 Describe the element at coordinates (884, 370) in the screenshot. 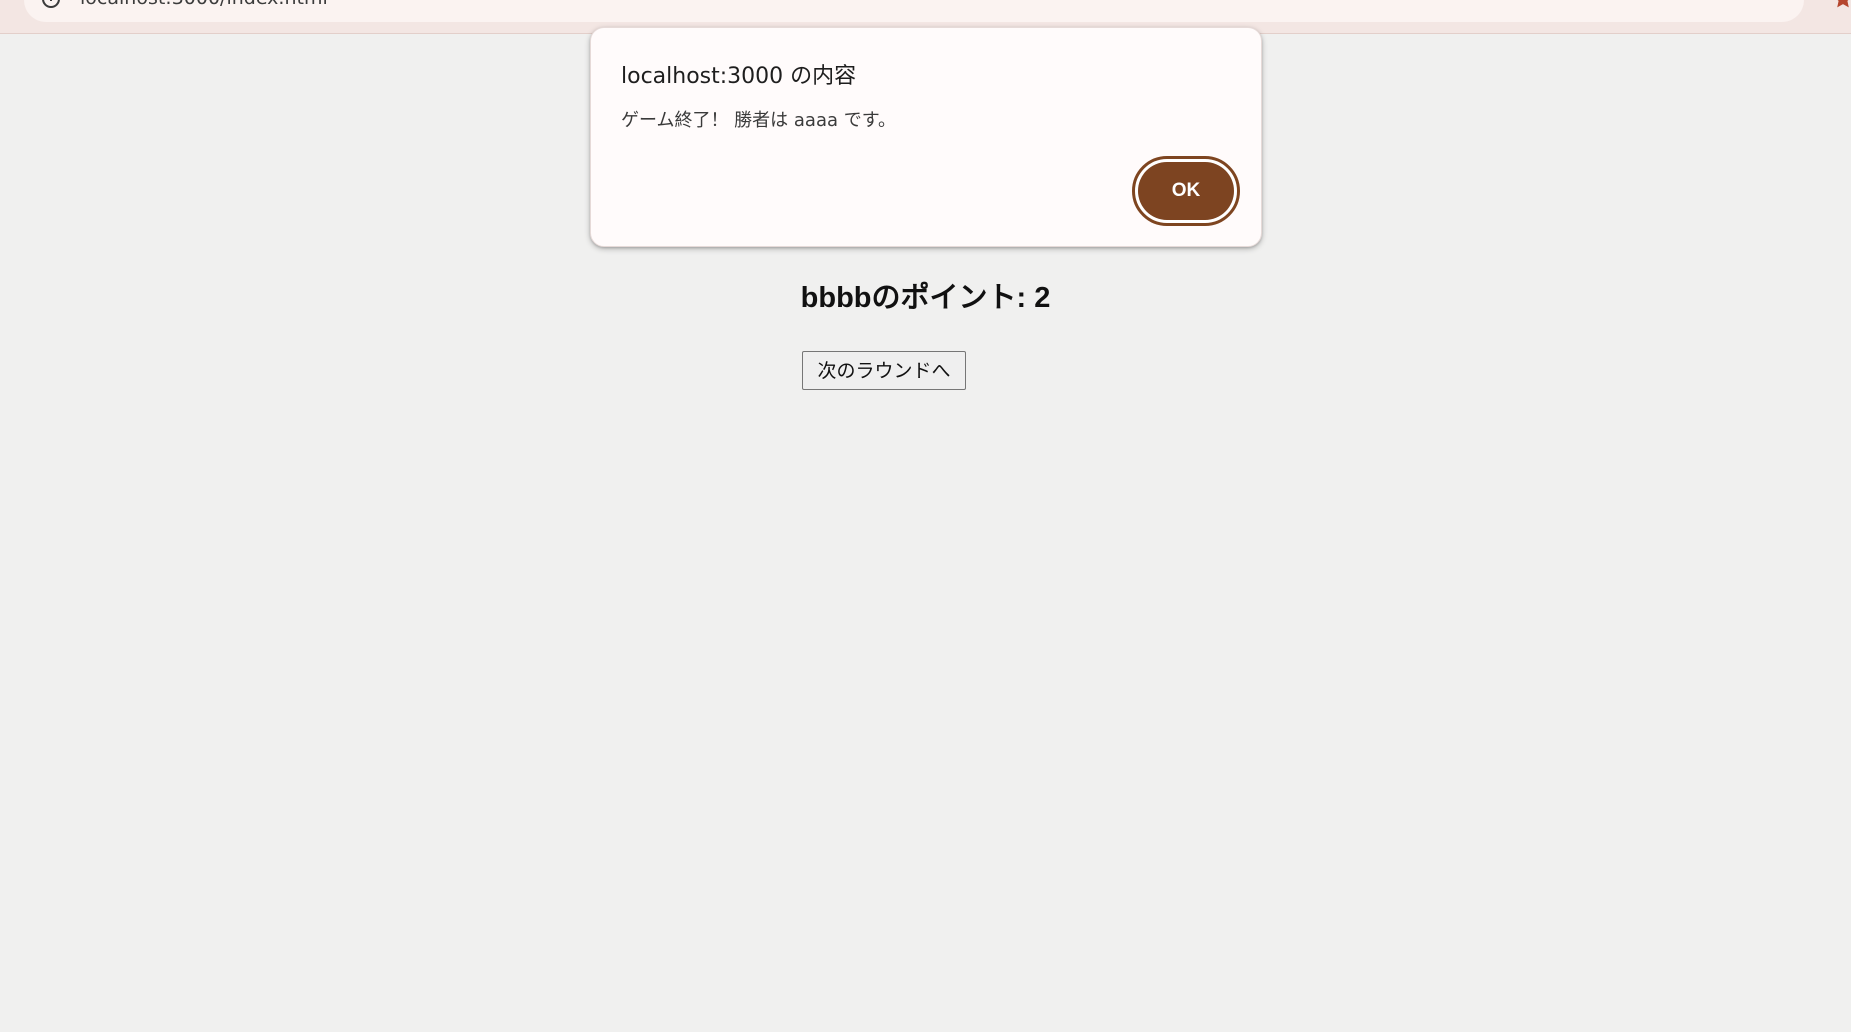

I see `next-round-button: 次のラウンドへ` at that location.